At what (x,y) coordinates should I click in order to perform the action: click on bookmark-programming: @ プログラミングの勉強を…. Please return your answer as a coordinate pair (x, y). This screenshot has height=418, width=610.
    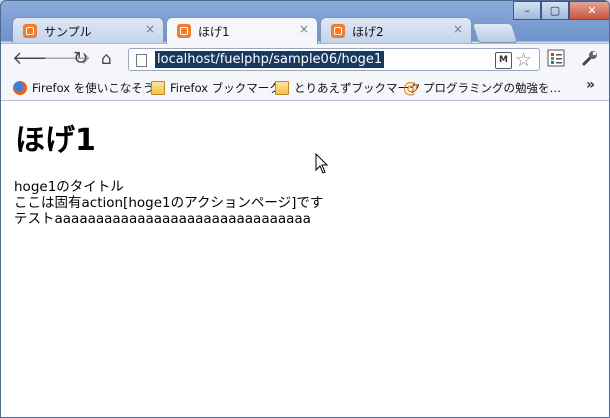
    Looking at the image, I should click on (482, 87).